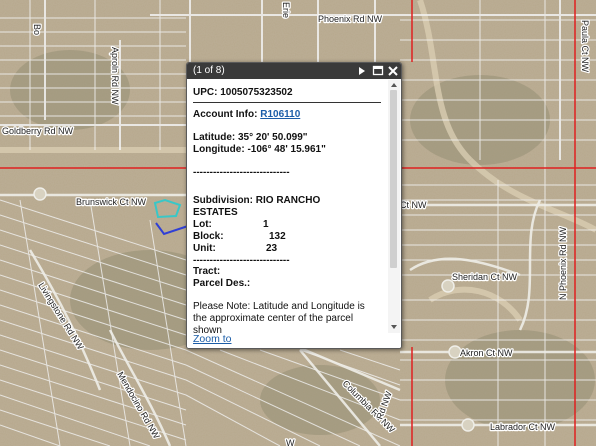 The width and height of the screenshot is (596, 446). What do you see at coordinates (294, 340) in the screenshot?
I see `popup-footer: Zoom to` at bounding box center [294, 340].